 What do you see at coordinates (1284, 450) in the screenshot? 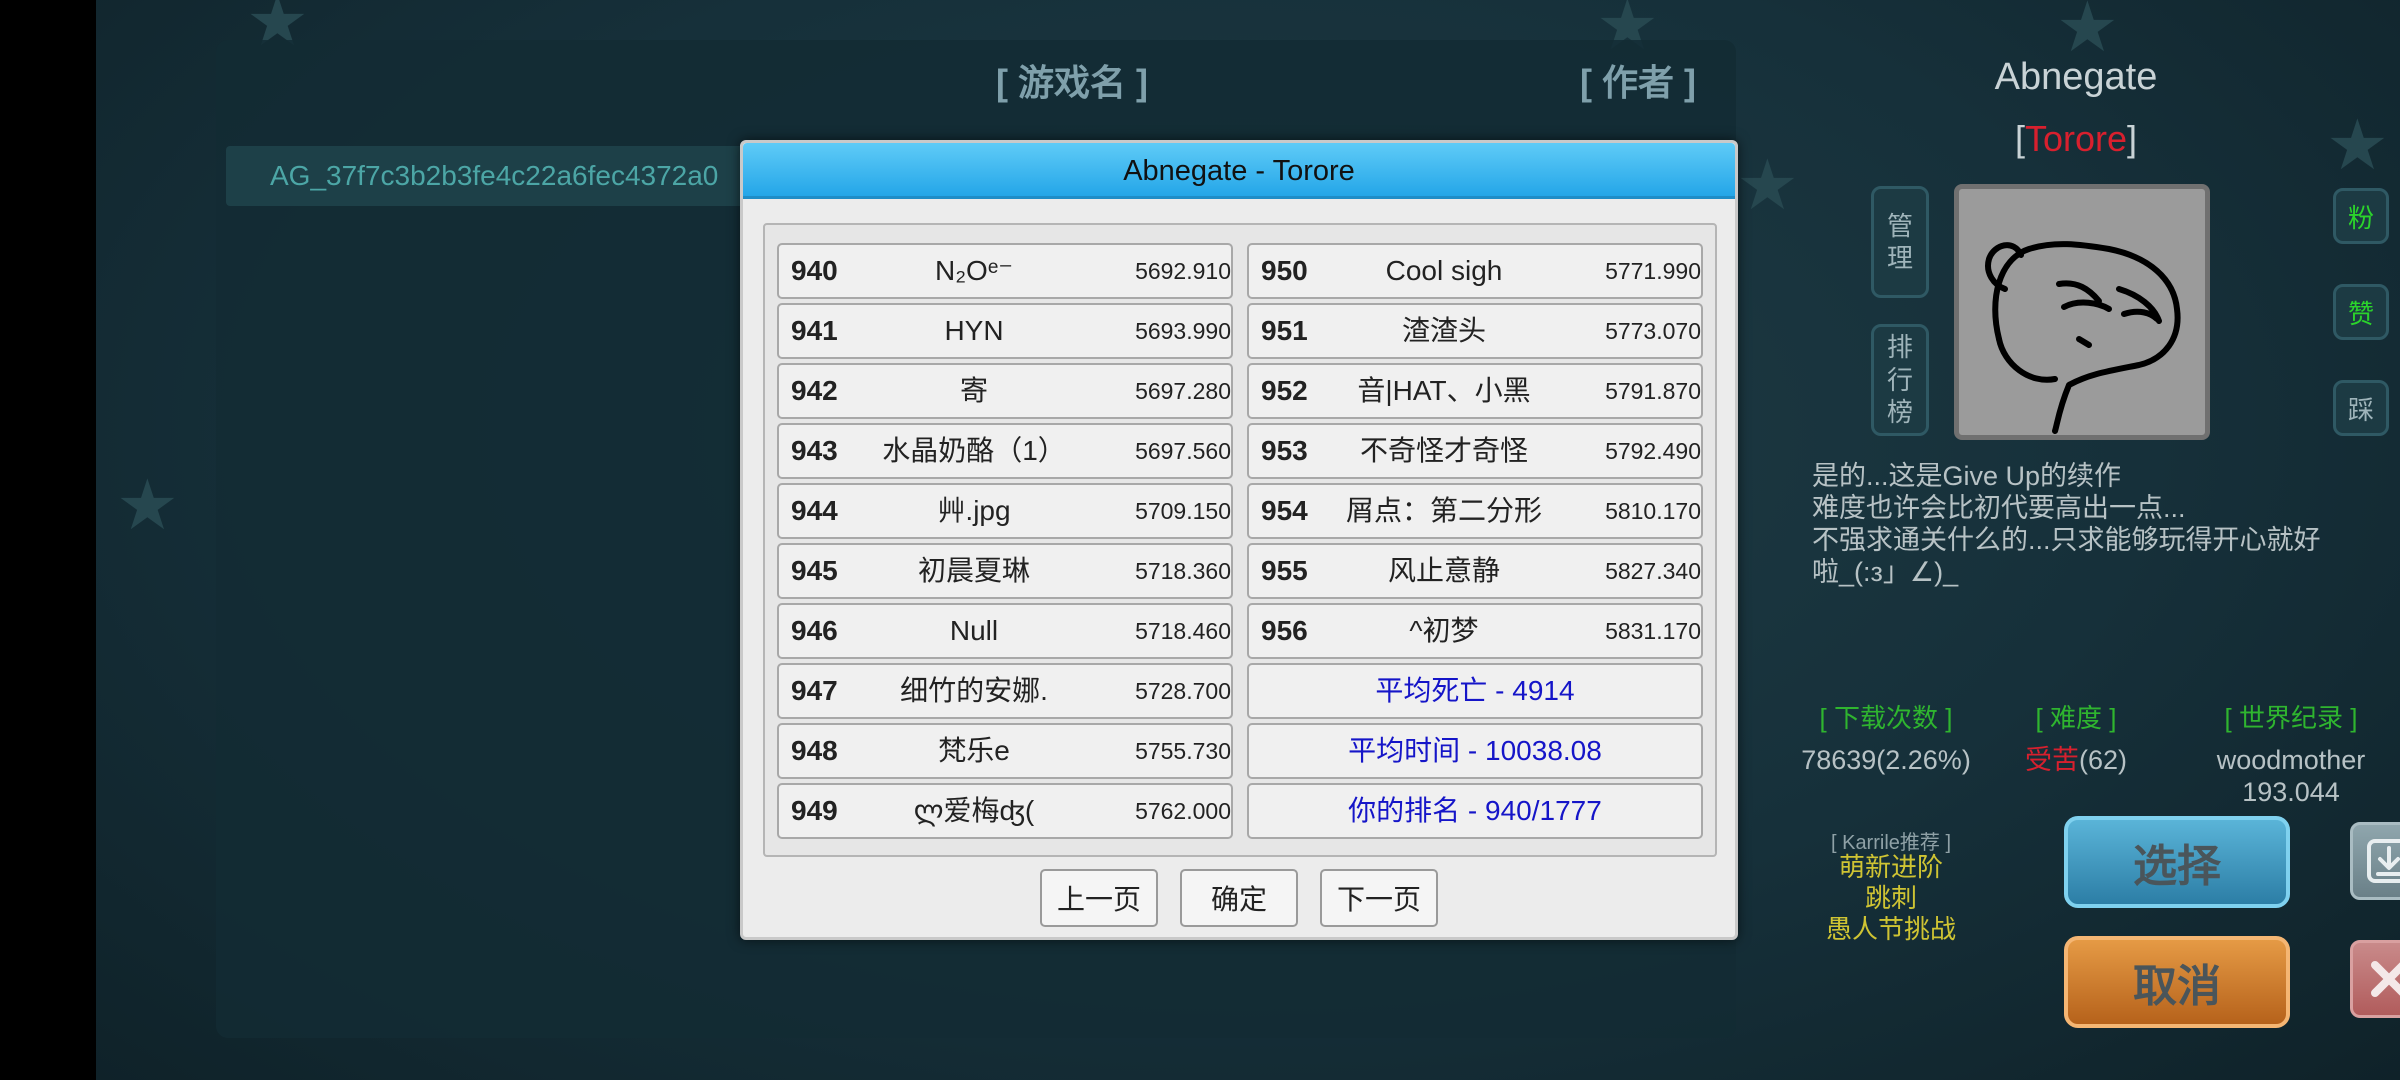
I see `row-rank: 953` at bounding box center [1284, 450].